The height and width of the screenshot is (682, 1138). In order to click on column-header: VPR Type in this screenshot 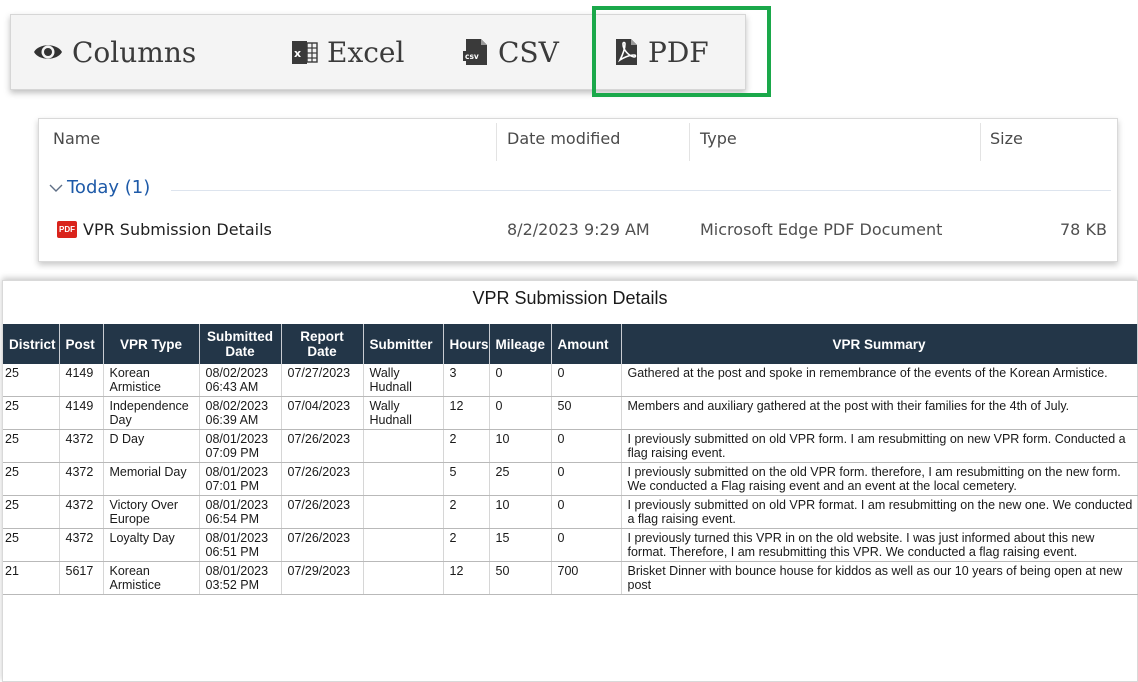, I will do `click(151, 344)`.